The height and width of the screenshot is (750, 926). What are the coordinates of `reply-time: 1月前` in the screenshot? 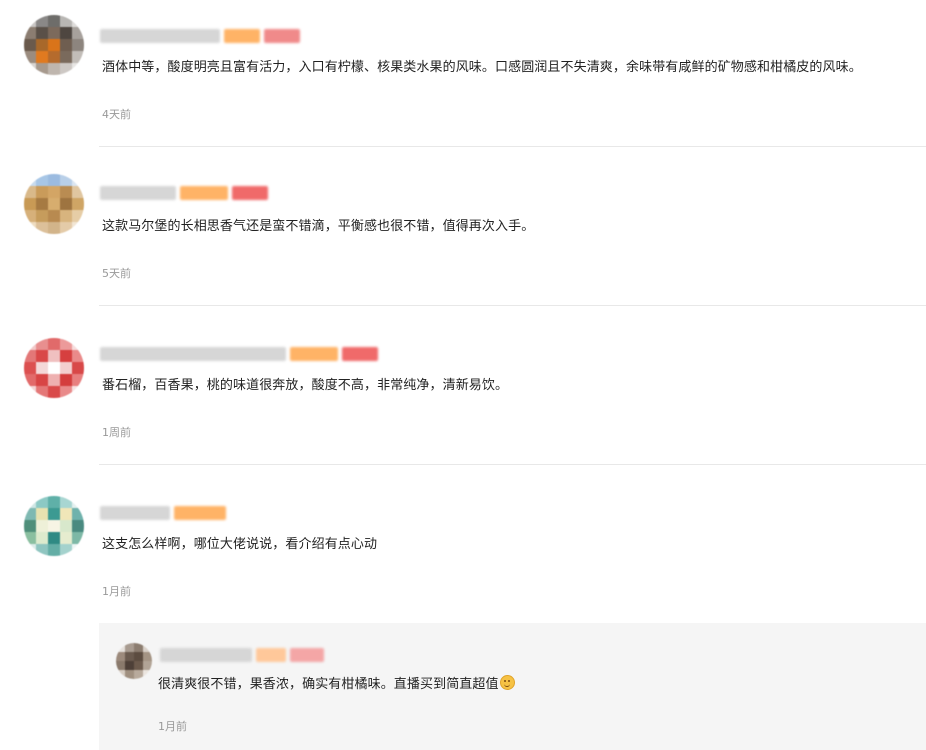 It's located at (172, 726).